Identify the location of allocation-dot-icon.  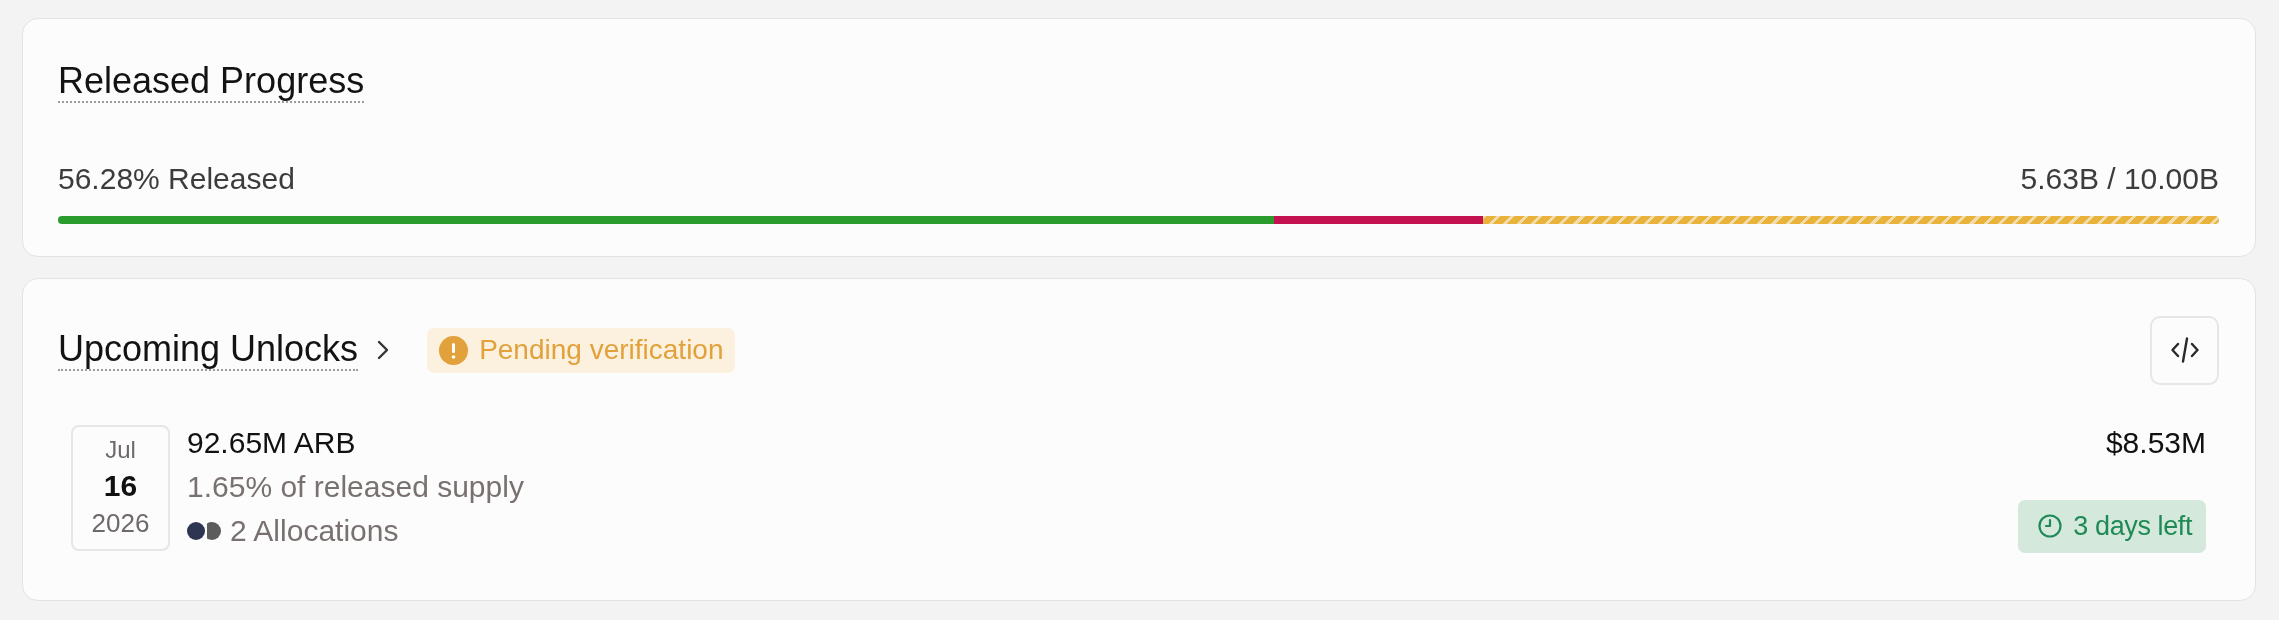
(196, 530).